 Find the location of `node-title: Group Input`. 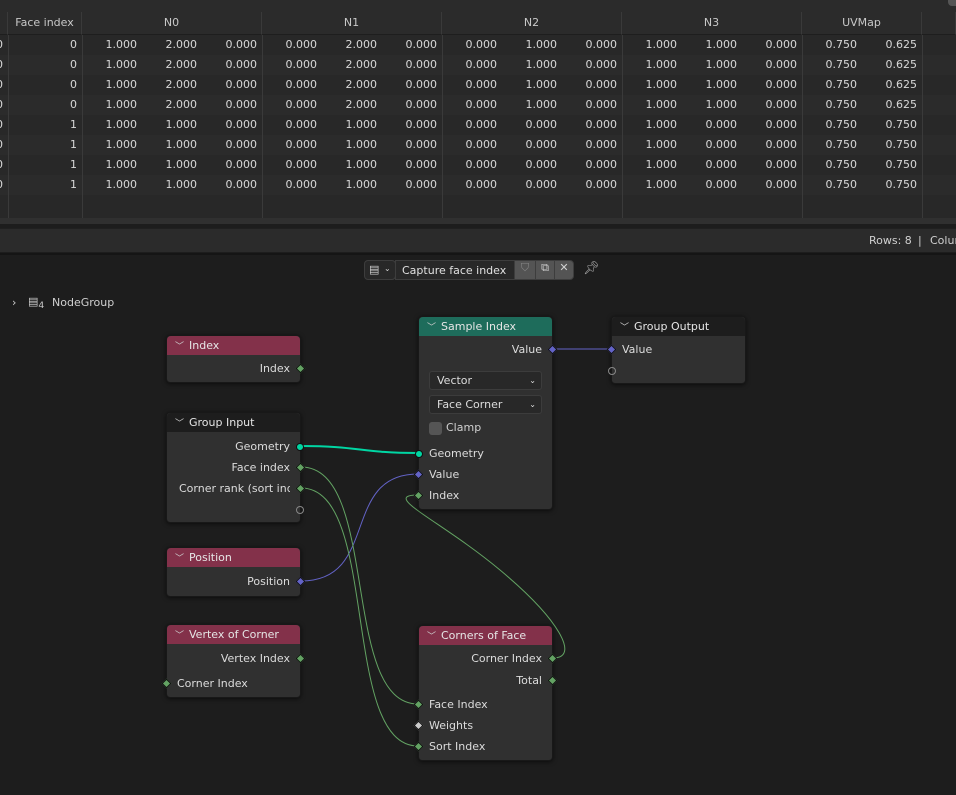

node-title: Group Input is located at coordinates (222, 422).